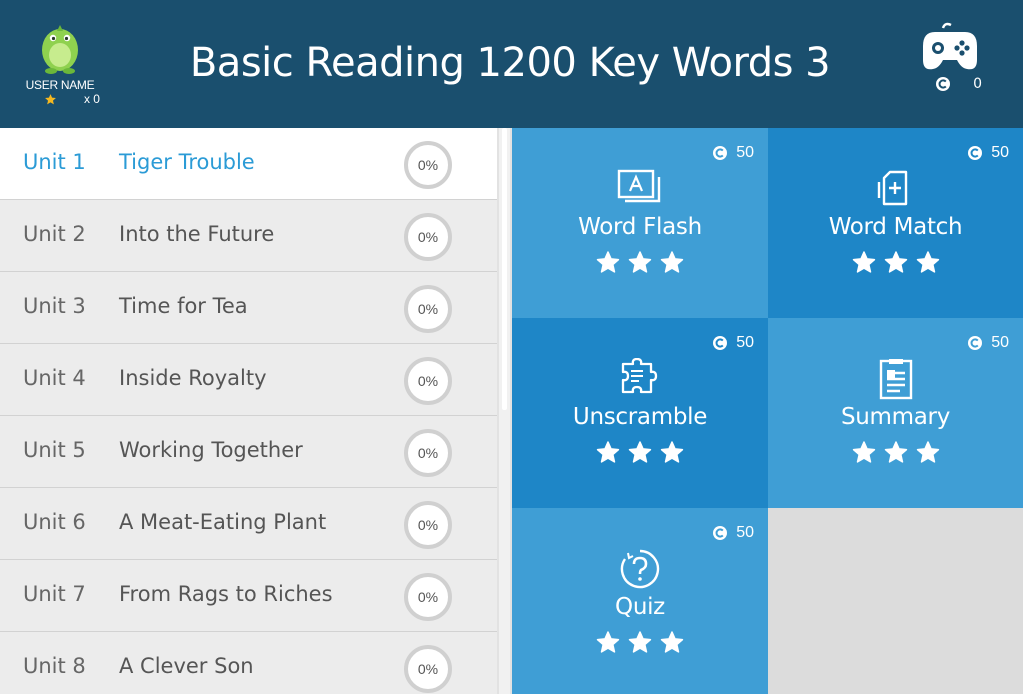 The width and height of the screenshot is (1023, 694). What do you see at coordinates (183, 306) in the screenshot?
I see `unit-title: Time for Tea` at bounding box center [183, 306].